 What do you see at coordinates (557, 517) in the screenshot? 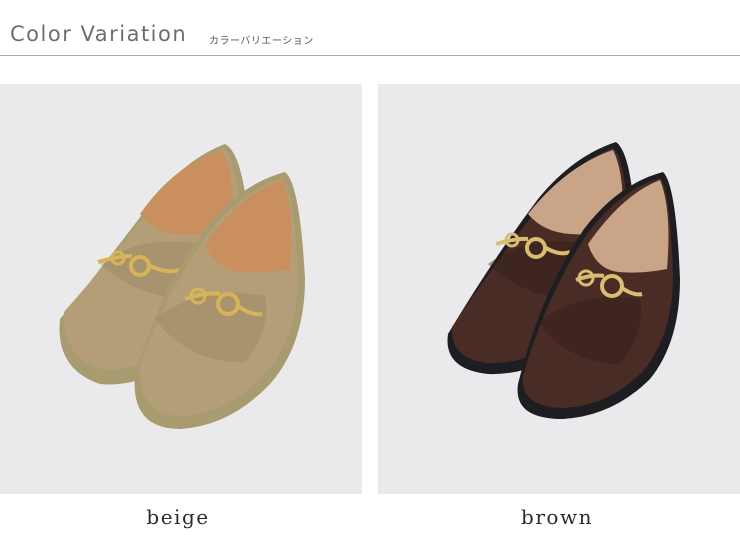
I see `brown-label: brown` at bounding box center [557, 517].